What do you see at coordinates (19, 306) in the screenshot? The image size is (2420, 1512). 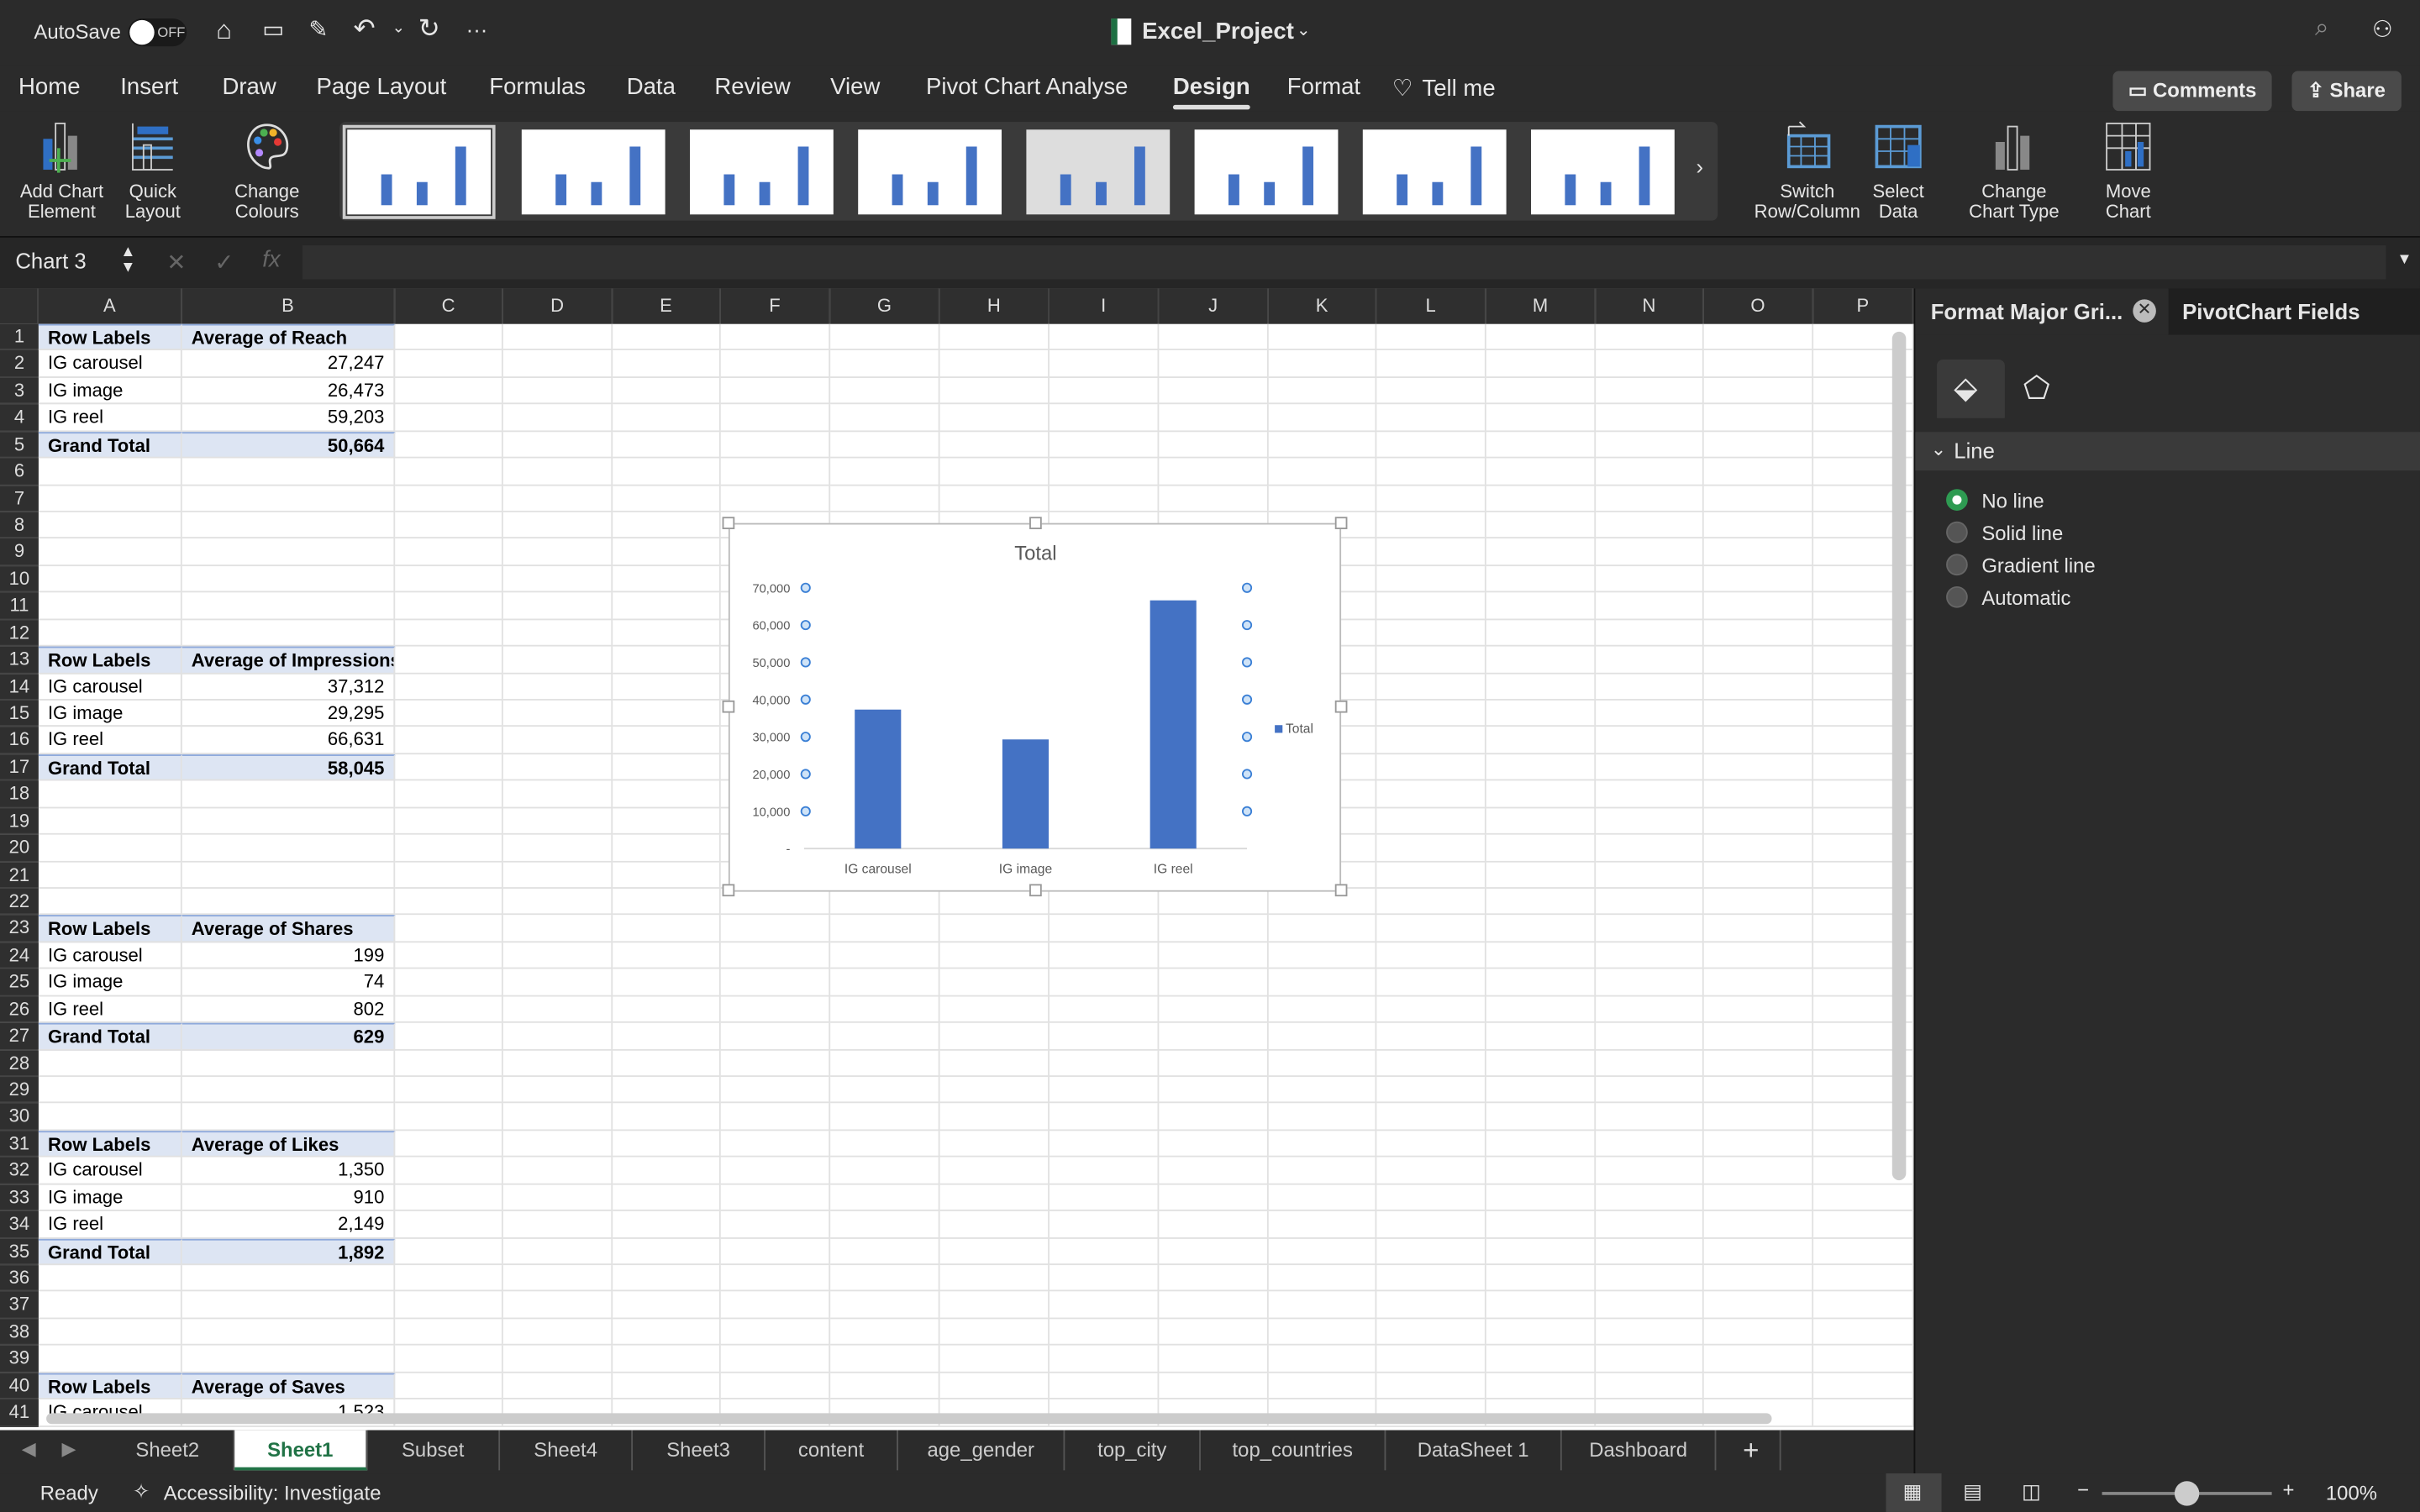 I see `select-all-corner` at bounding box center [19, 306].